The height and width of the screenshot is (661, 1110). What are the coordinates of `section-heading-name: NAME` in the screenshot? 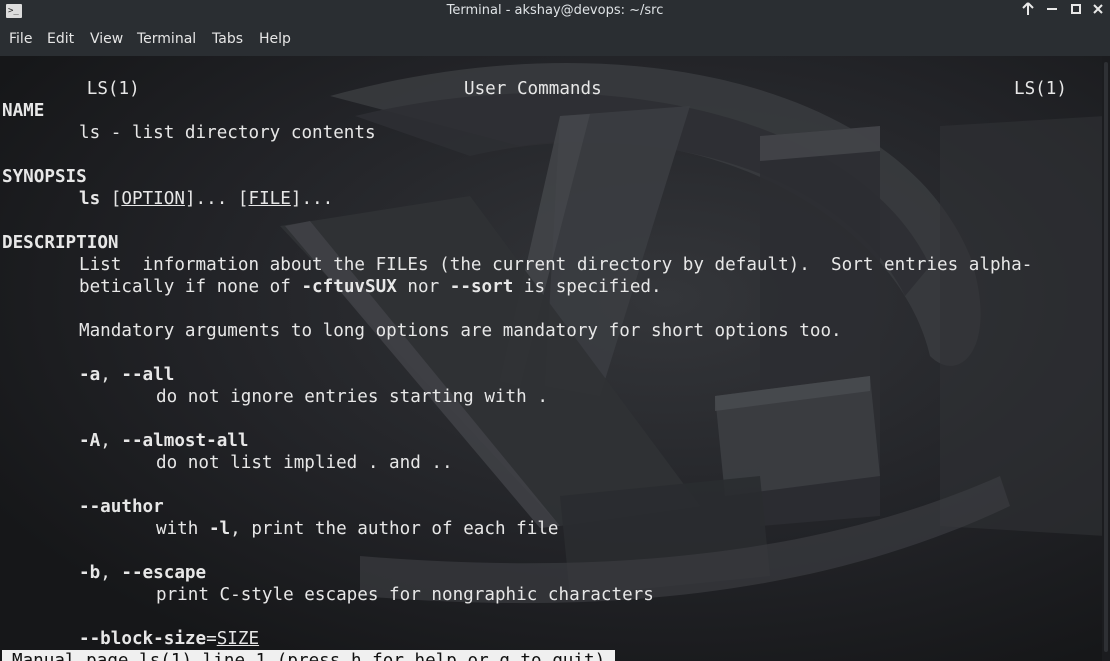 It's located at (23, 111).